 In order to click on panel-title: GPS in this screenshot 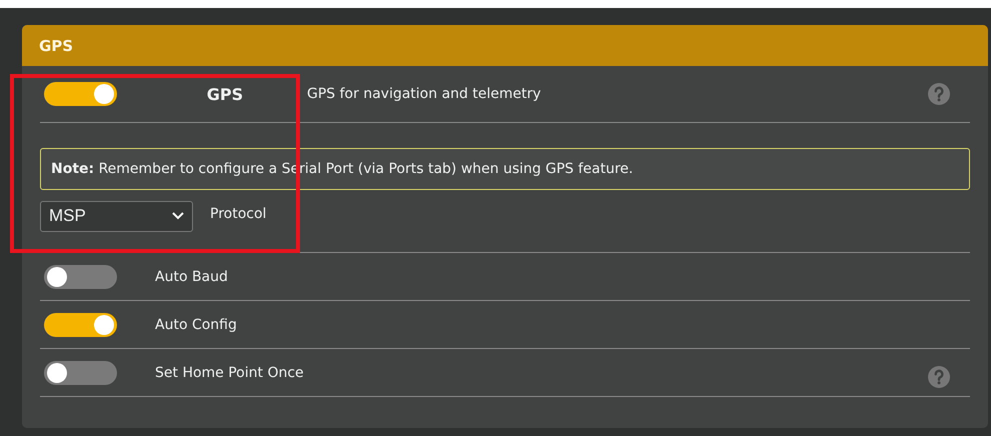, I will do `click(56, 45)`.